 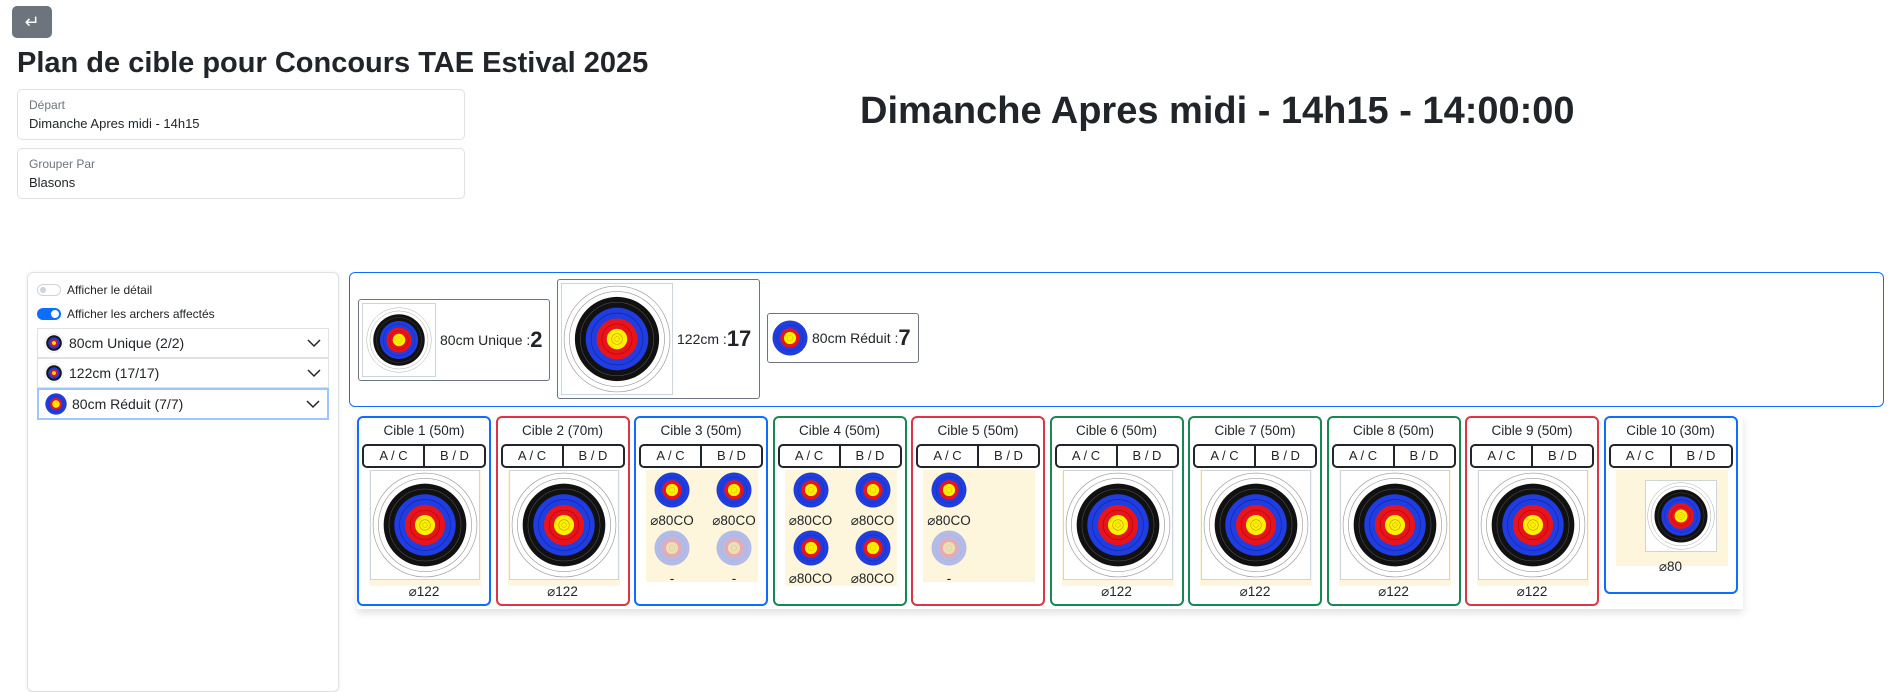 I want to click on target-card-7: Cible 7 (50m) A / C B / D ⌀122, so click(x=1255, y=511).